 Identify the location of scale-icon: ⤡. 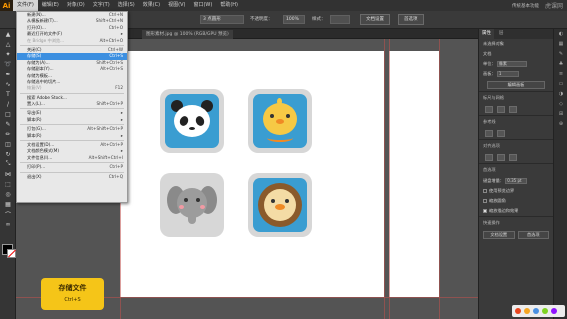
(8, 164).